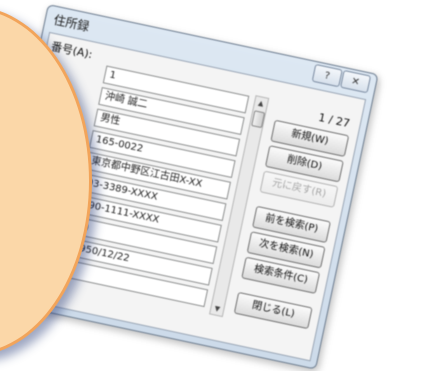 This screenshot has height=371, width=429. I want to click on scroll-down-icon: ▼, so click(217, 309).